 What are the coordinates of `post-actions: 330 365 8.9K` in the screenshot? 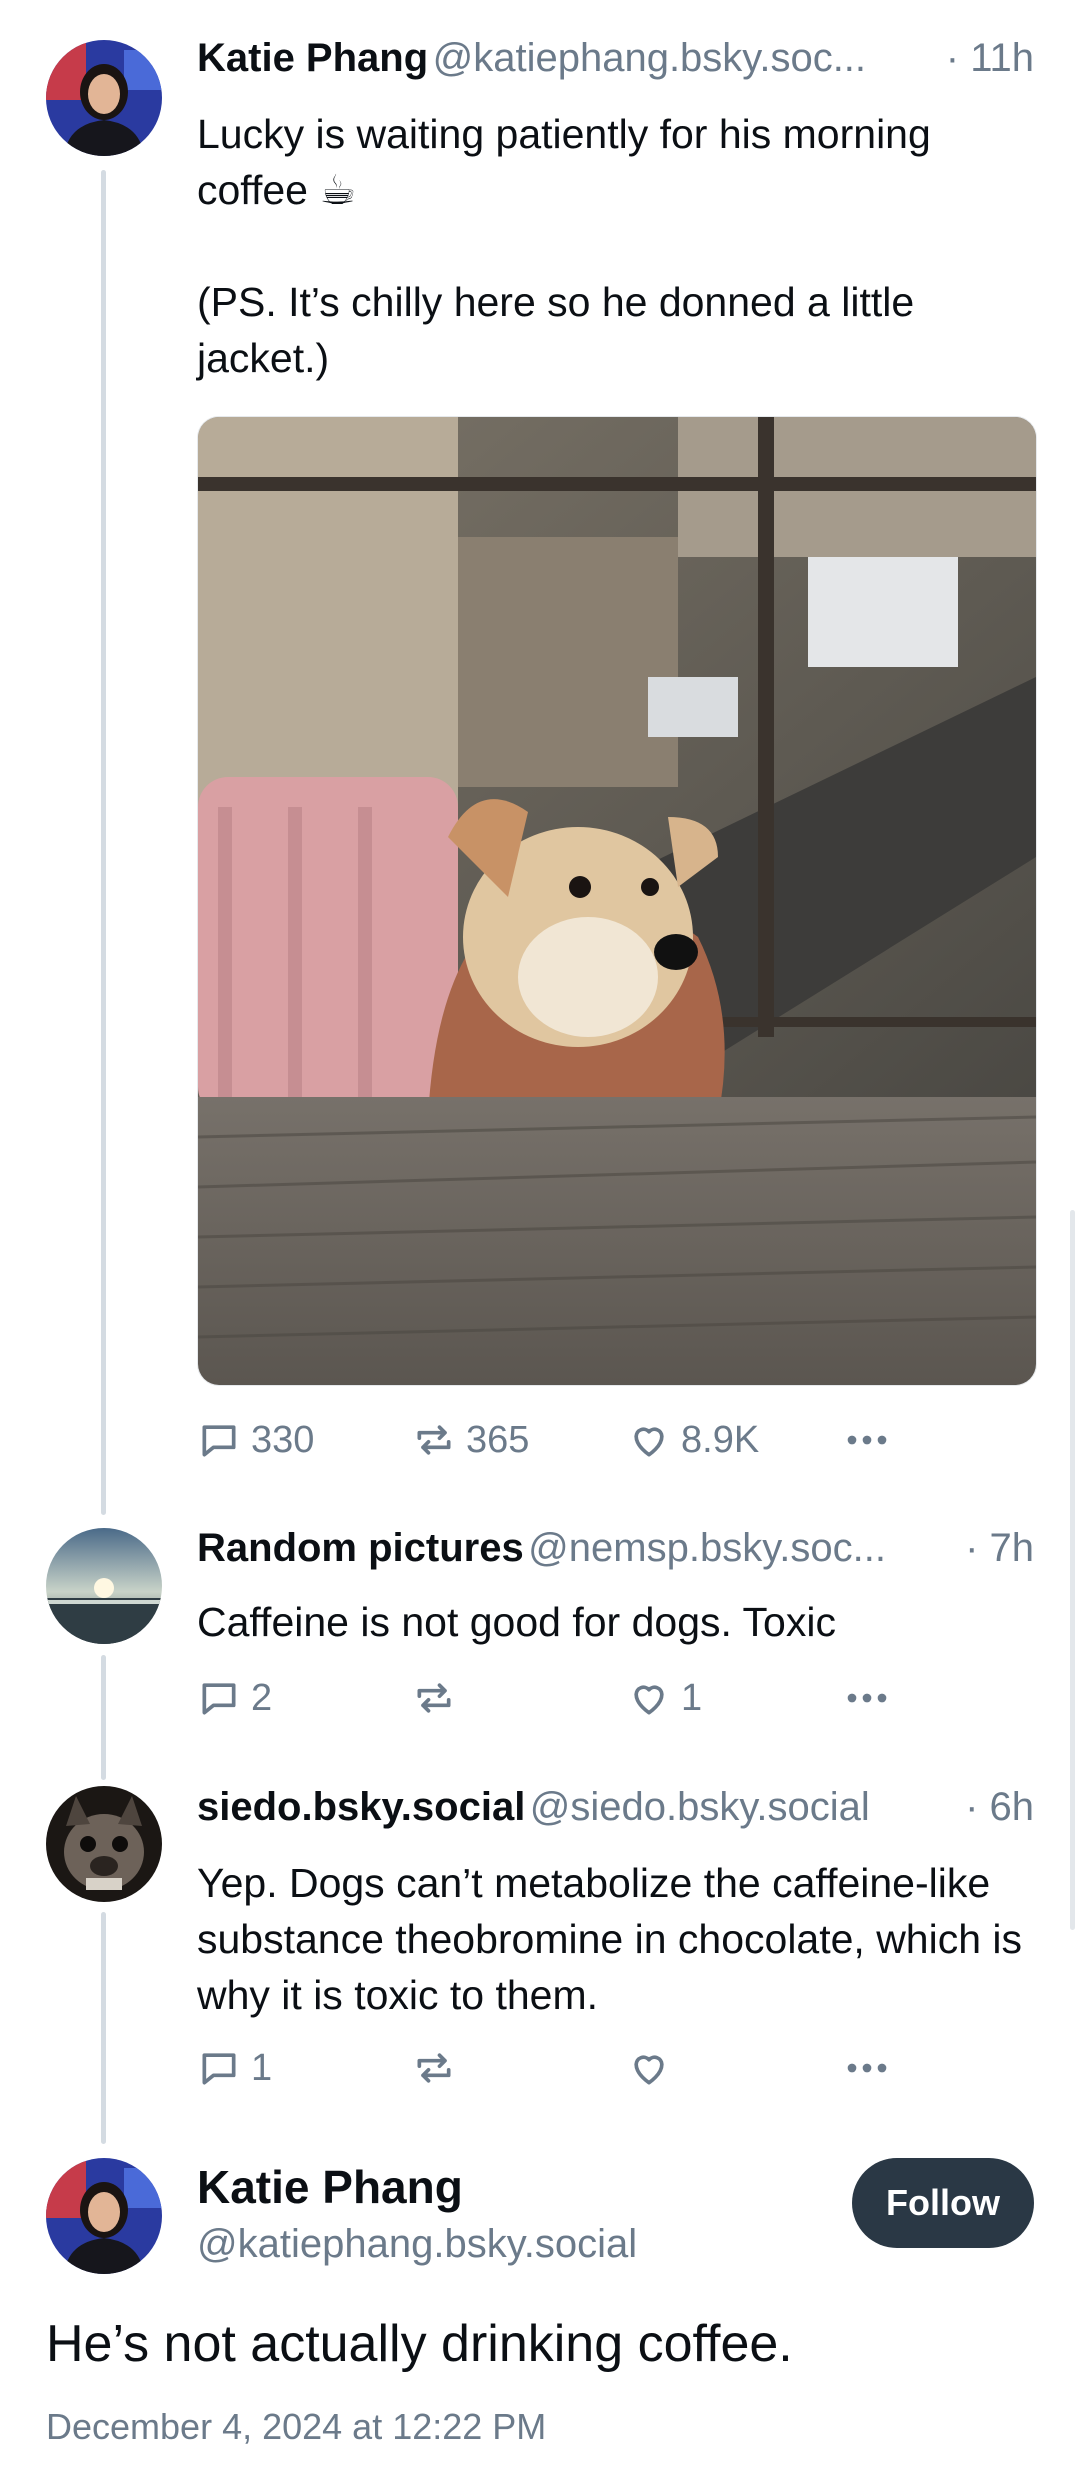 It's located at (544, 1440).